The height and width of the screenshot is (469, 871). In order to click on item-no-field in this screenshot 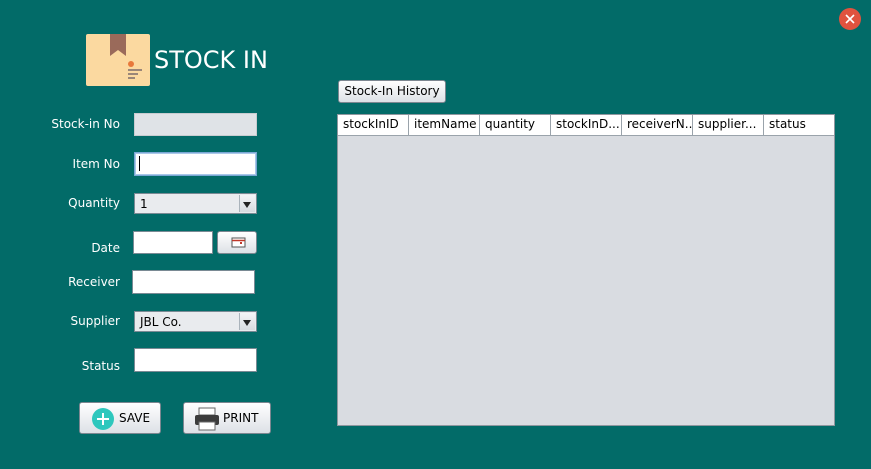, I will do `click(195, 164)`.